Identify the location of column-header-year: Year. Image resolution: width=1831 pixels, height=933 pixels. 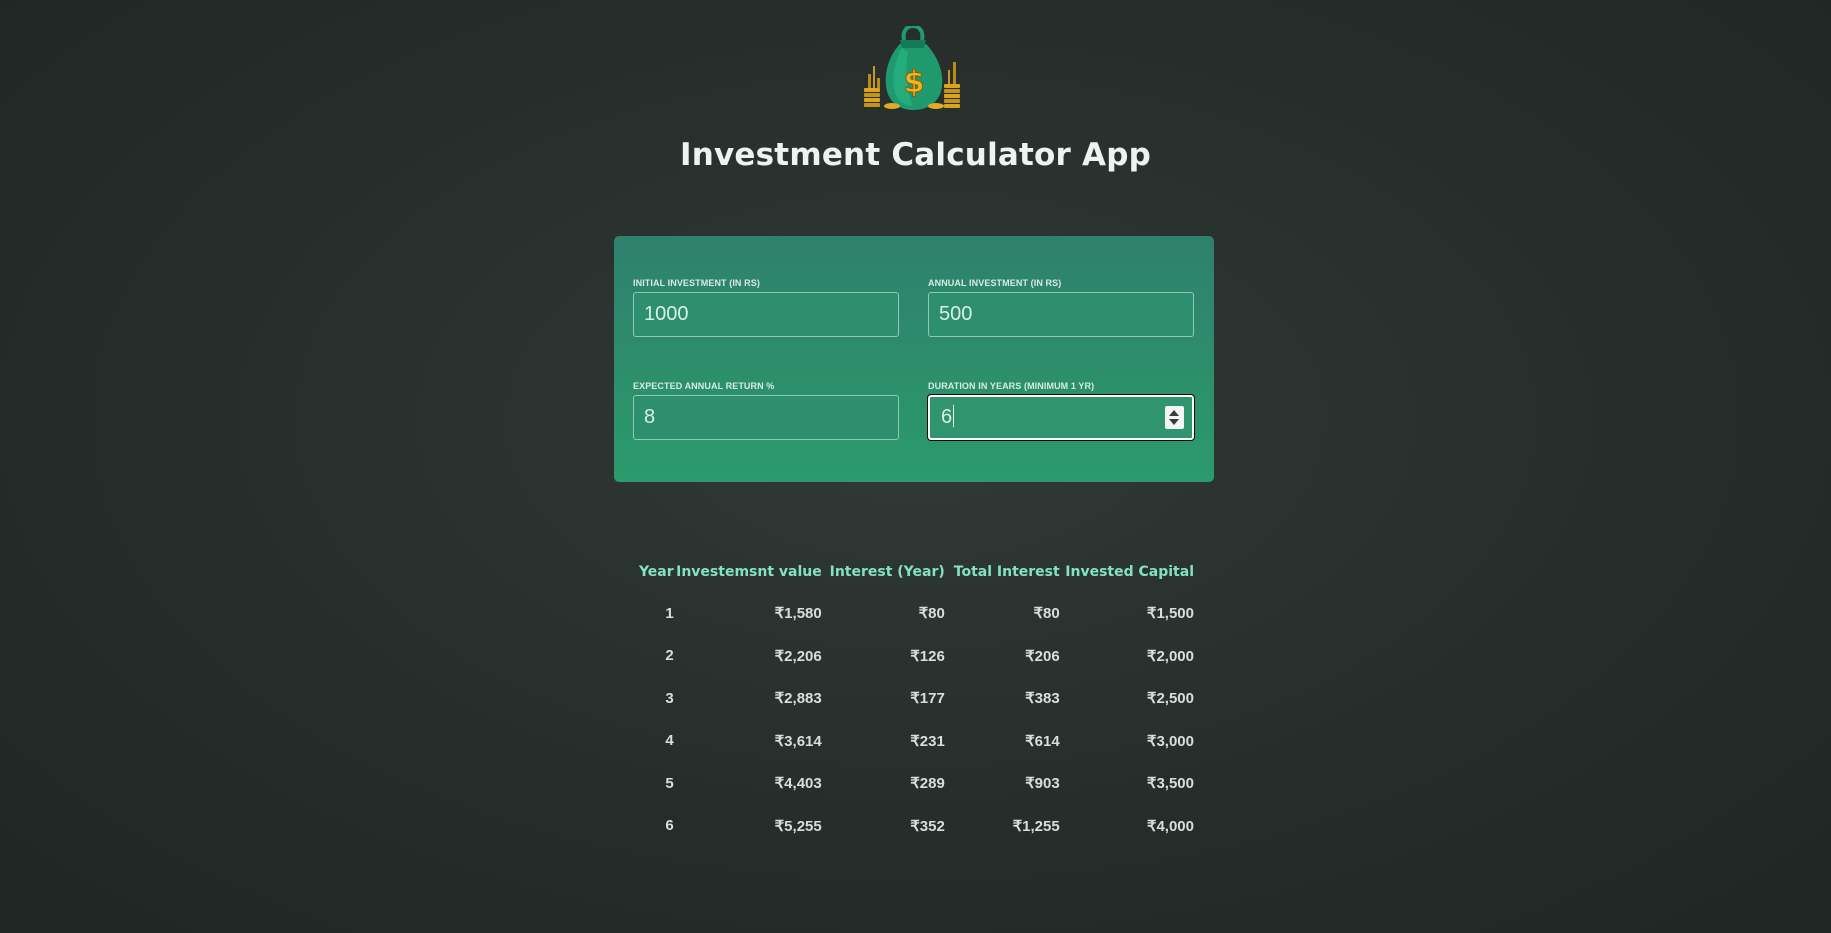
(656, 572).